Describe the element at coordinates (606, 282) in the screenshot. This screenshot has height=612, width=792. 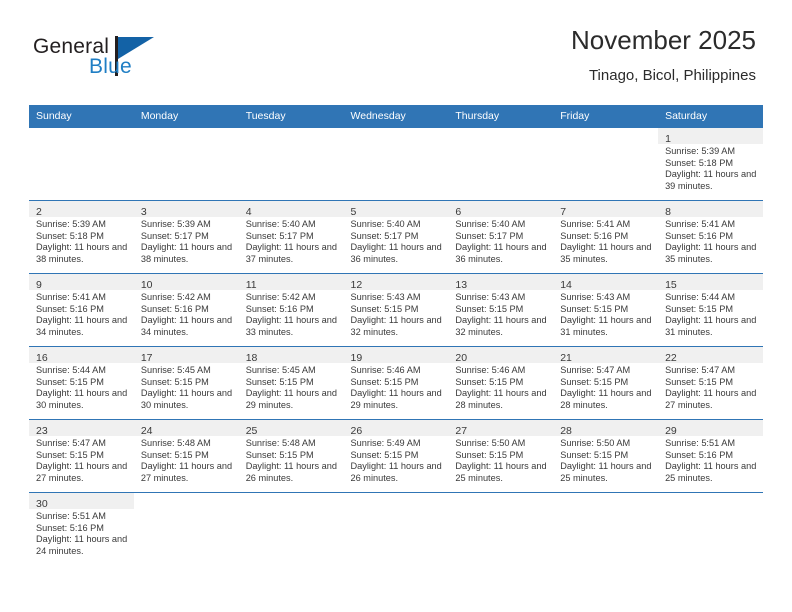
I see `day-number-strip: 14` at that location.